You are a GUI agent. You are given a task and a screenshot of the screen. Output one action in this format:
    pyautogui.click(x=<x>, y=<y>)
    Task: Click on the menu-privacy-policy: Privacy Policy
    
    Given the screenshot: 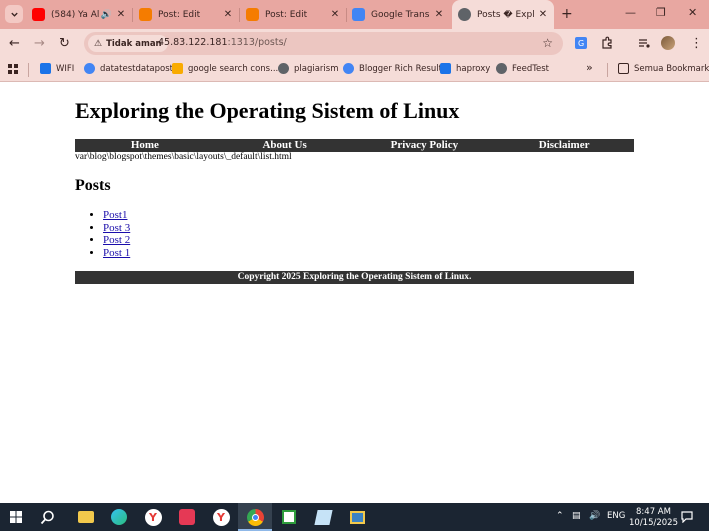 What is the action you would take?
    pyautogui.click(x=425, y=145)
    